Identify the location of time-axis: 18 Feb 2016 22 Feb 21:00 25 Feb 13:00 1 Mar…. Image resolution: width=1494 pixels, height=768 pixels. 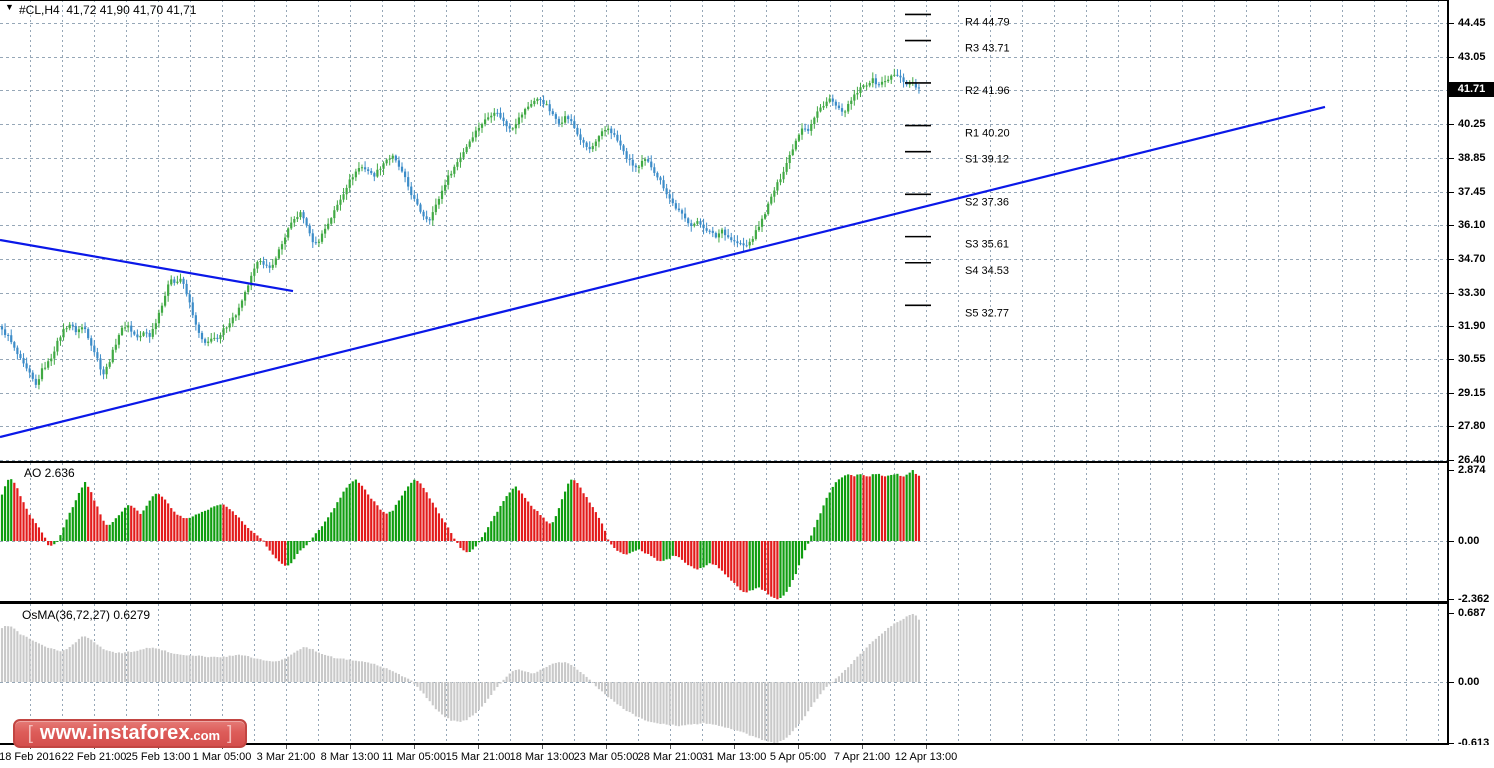
(747, 756).